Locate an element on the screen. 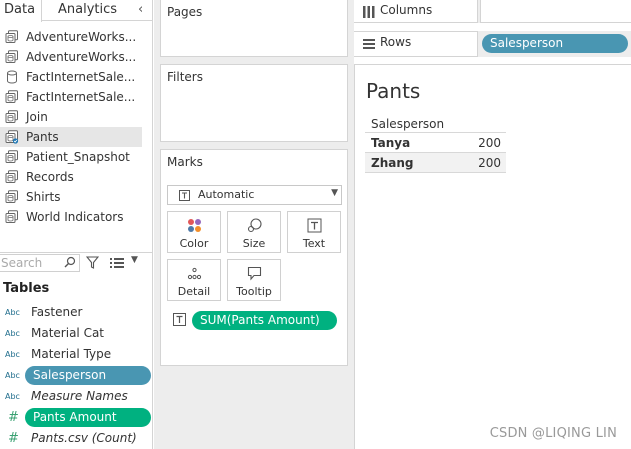 This screenshot has width=631, height=449. table-row: Zhang 200 is located at coordinates (435, 163).